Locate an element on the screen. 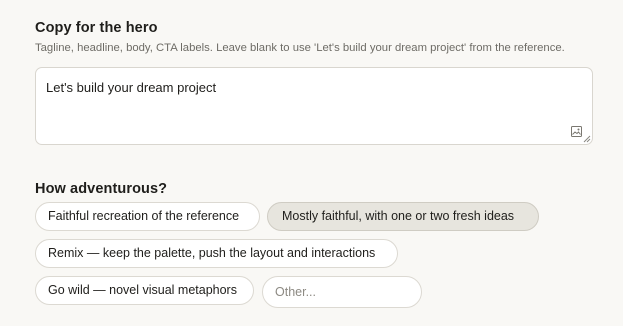 The height and width of the screenshot is (326, 623). option-go-wild: Go wild — novel visual metaphors is located at coordinates (144, 290).